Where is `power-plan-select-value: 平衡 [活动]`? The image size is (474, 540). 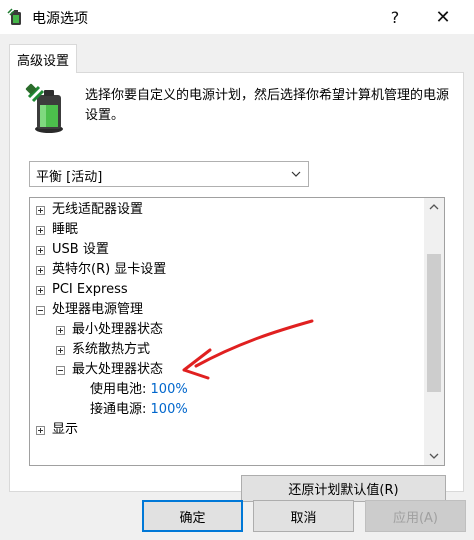
power-plan-select-value: 平衡 [活动] is located at coordinates (69, 177).